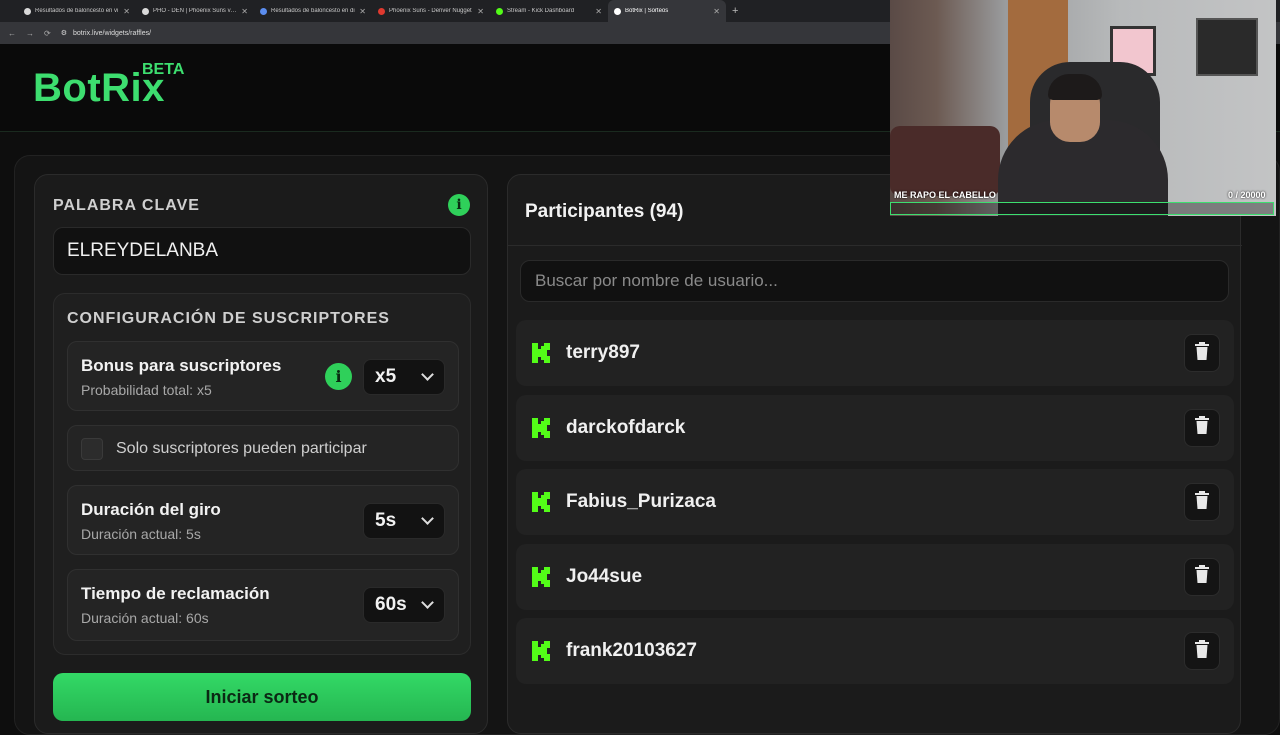 The width and height of the screenshot is (1280, 735). Describe the element at coordinates (647, 11) in the screenshot. I see `tab-title: BotRix | Sorteos` at that location.